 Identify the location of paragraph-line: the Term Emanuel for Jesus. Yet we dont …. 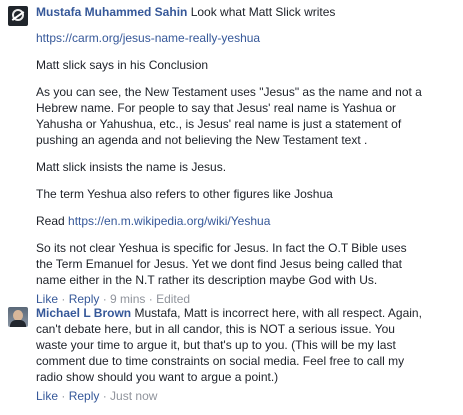
(219, 264).